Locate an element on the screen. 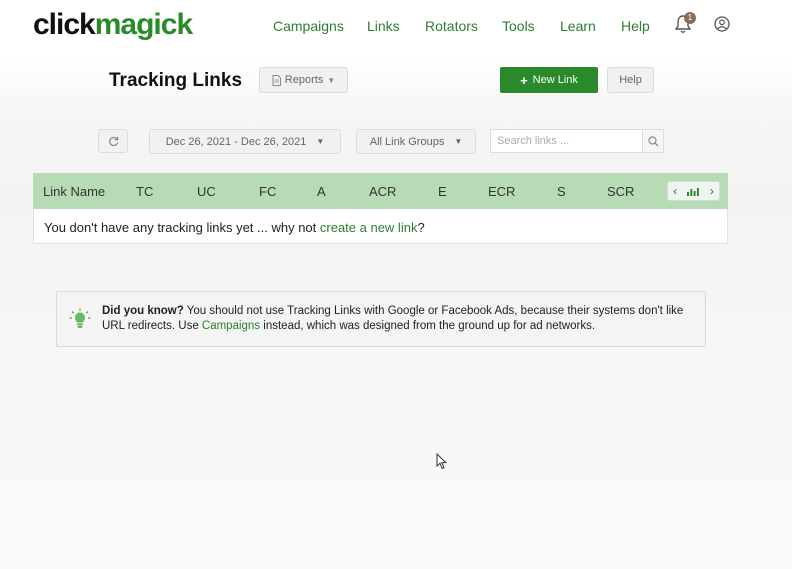 This screenshot has width=792, height=569. nav-learn: Learn is located at coordinates (578, 26).